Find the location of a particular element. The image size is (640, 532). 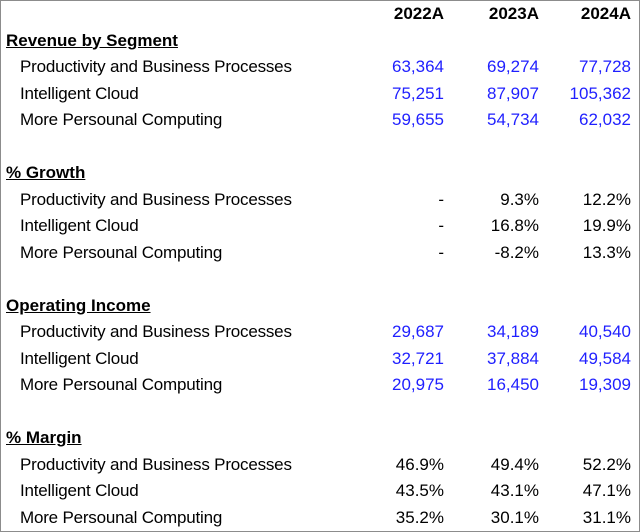

value-cell: 54,734 is located at coordinates (494, 120).